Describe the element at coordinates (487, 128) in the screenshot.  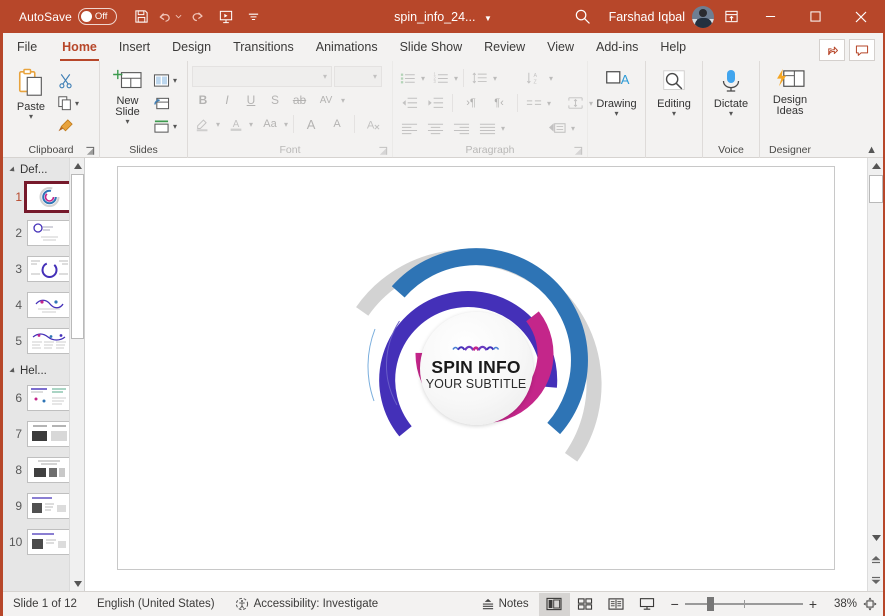
I see `justify-icon` at that location.